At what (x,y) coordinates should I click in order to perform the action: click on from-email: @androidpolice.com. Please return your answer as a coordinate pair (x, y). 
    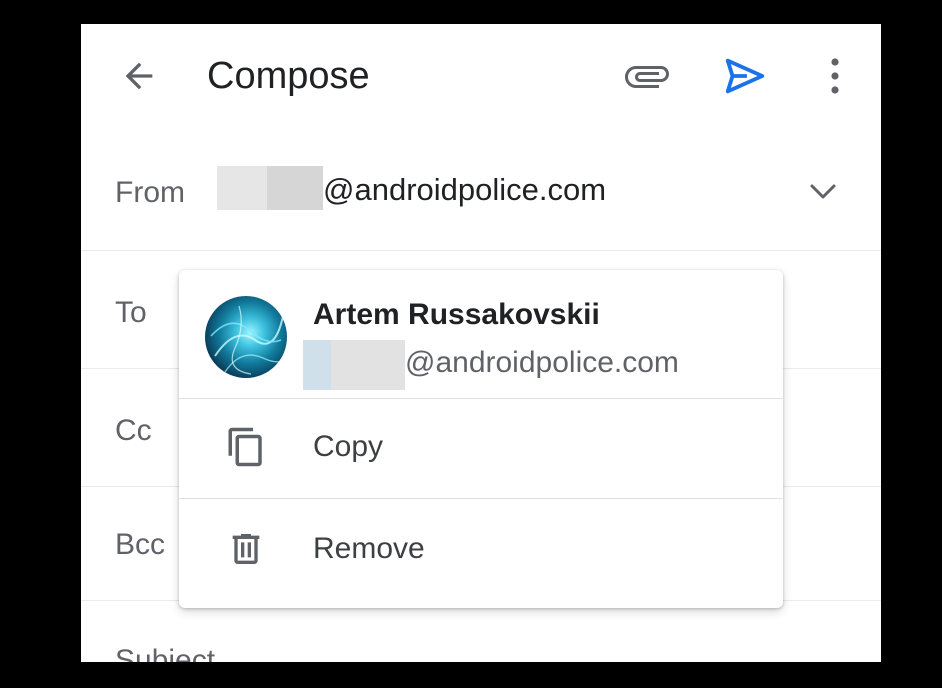
    Looking at the image, I should click on (465, 189).